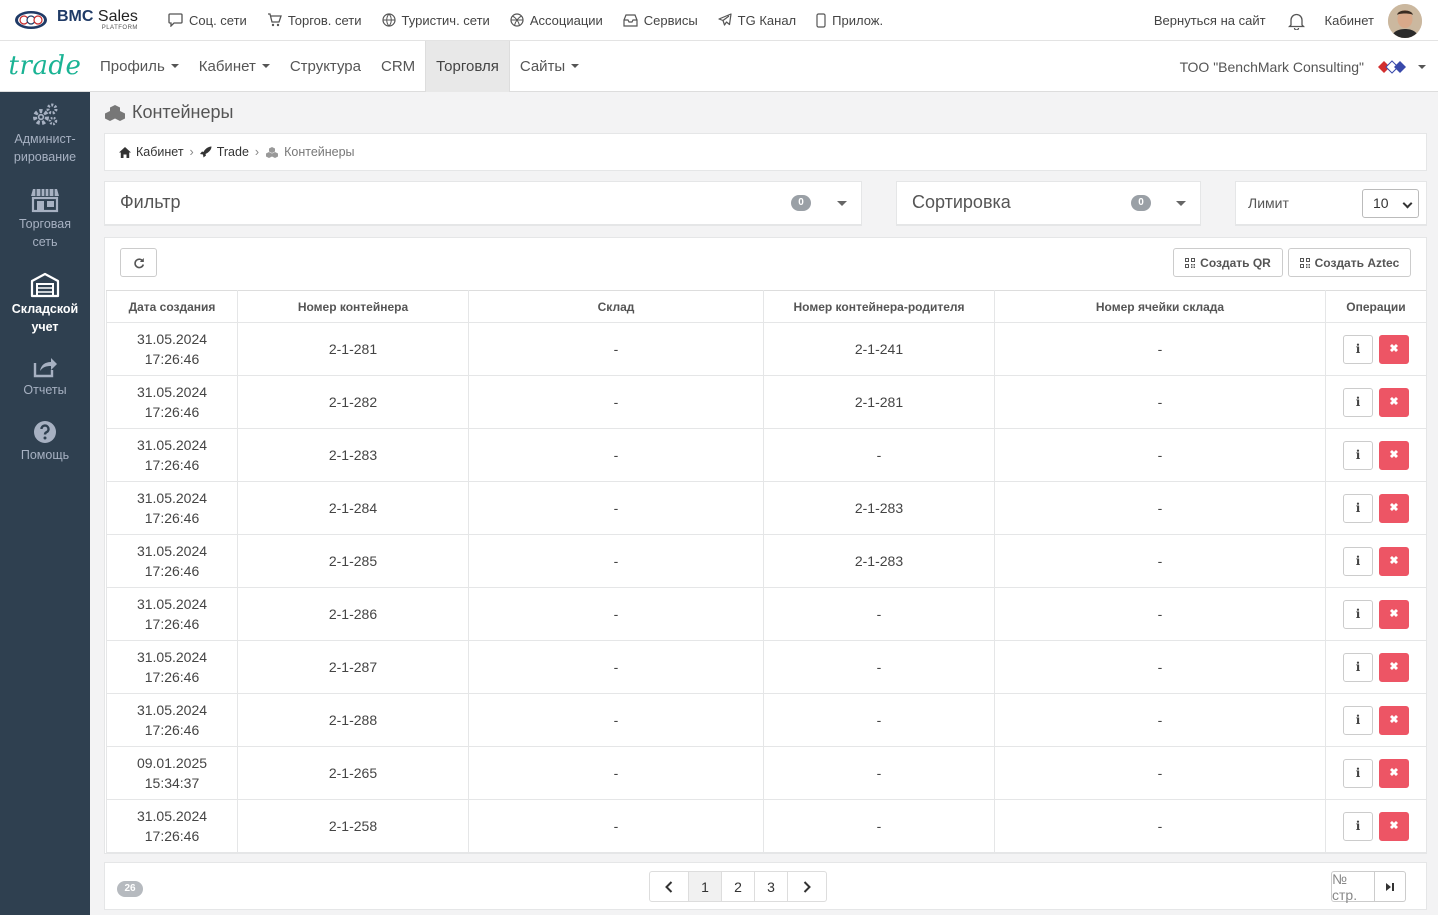 The width and height of the screenshot is (1438, 915). What do you see at coordinates (45, 219) in the screenshot?
I see `sidebar-item-retail: Торговая сеть` at bounding box center [45, 219].